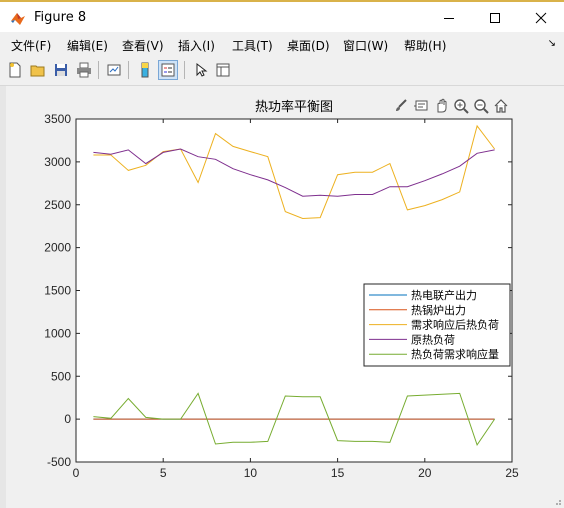  I want to click on close-button, so click(541, 18).